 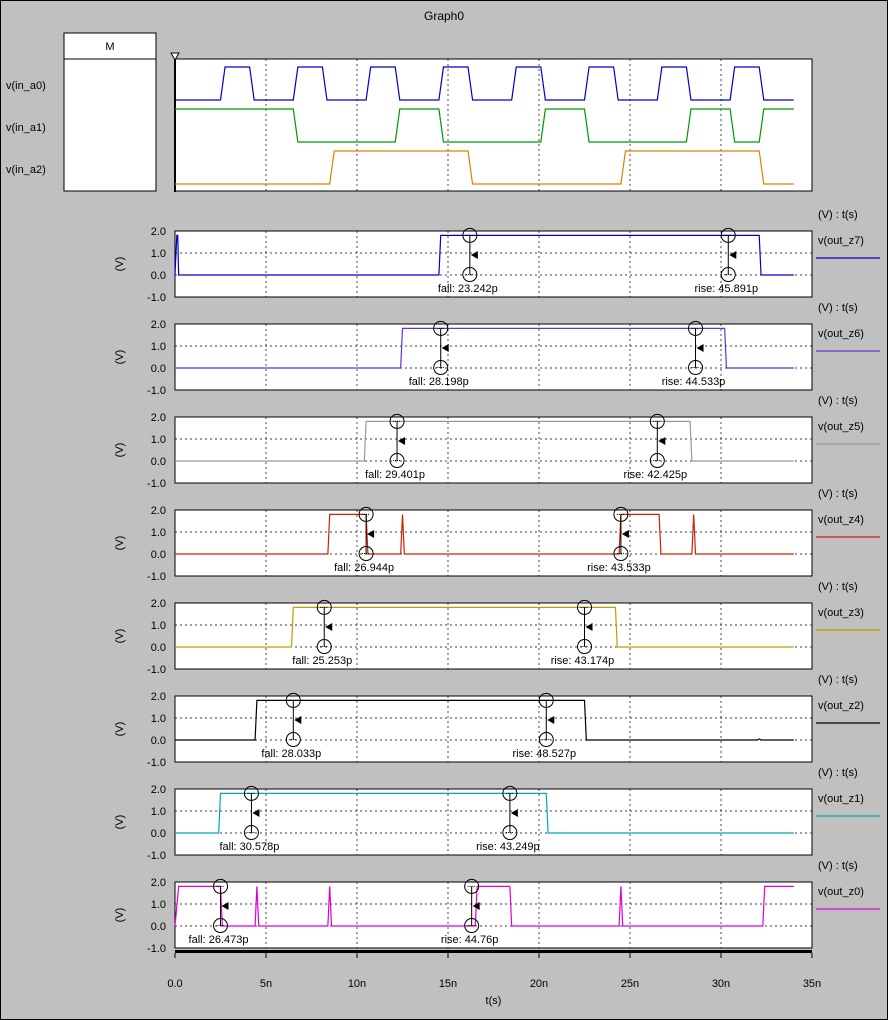 What do you see at coordinates (841, 241) in the screenshot?
I see `legend-label: v(out_z7)` at bounding box center [841, 241].